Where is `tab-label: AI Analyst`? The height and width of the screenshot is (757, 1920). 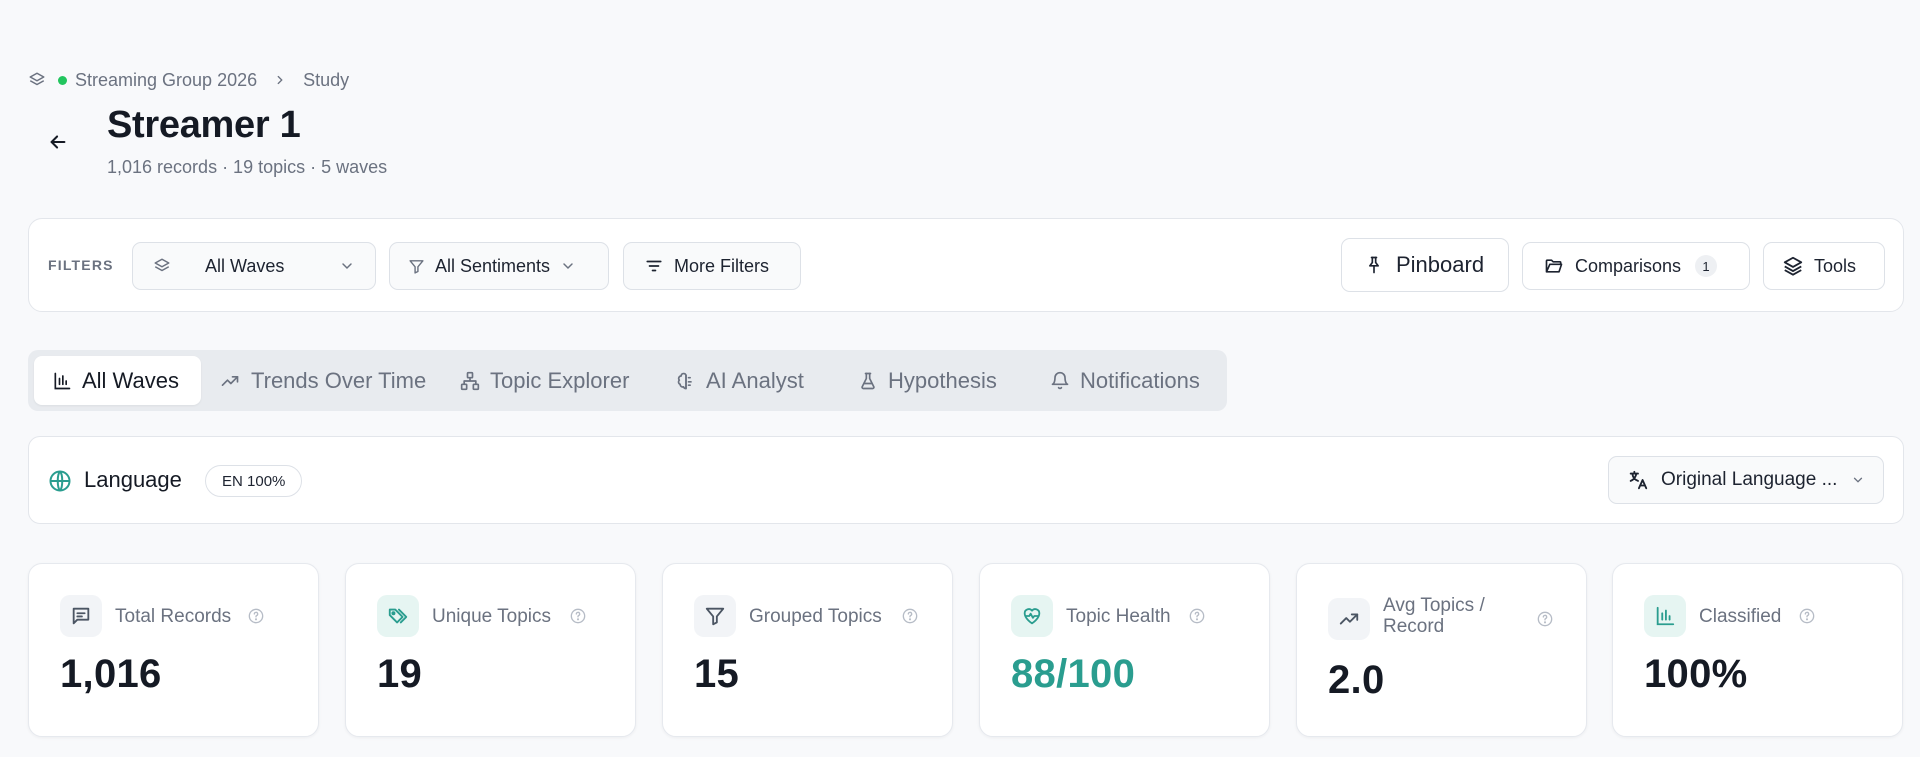 tab-label: AI Analyst is located at coordinates (755, 380).